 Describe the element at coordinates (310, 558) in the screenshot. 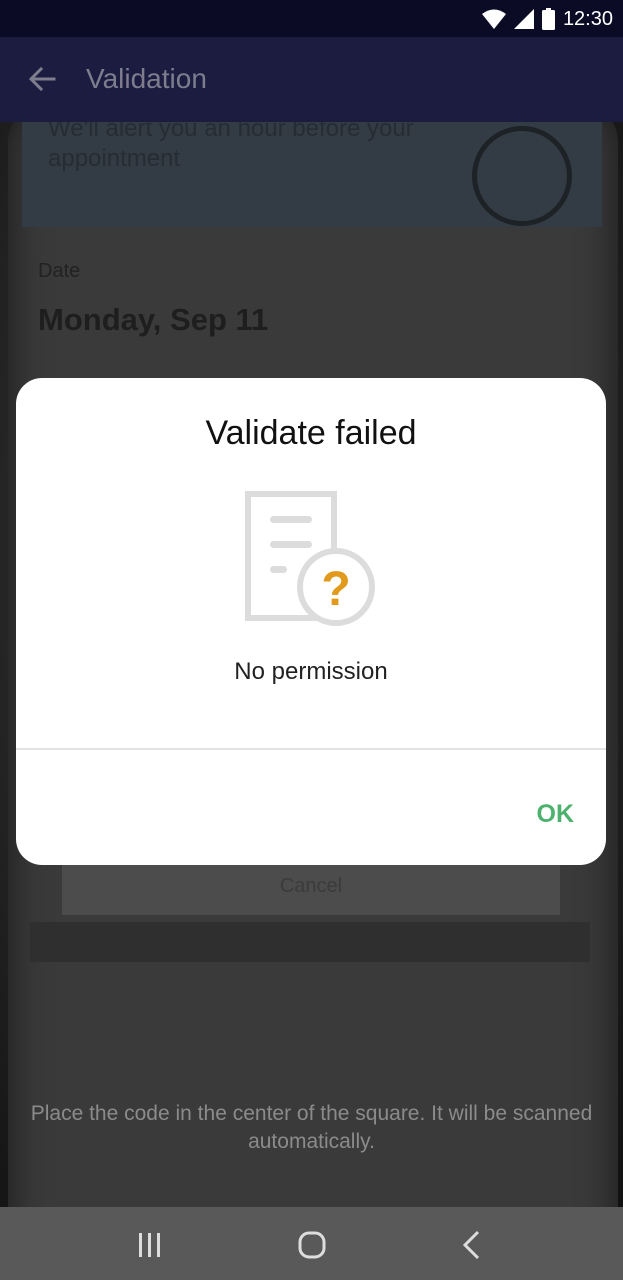

I see `document-question-icon: ?` at that location.